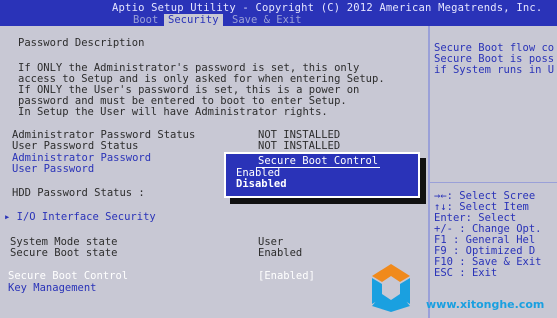 Image resolution: width=557 pixels, height=318 pixels. What do you see at coordinates (145, 20) in the screenshot?
I see `tab-boot: Boot` at bounding box center [145, 20].